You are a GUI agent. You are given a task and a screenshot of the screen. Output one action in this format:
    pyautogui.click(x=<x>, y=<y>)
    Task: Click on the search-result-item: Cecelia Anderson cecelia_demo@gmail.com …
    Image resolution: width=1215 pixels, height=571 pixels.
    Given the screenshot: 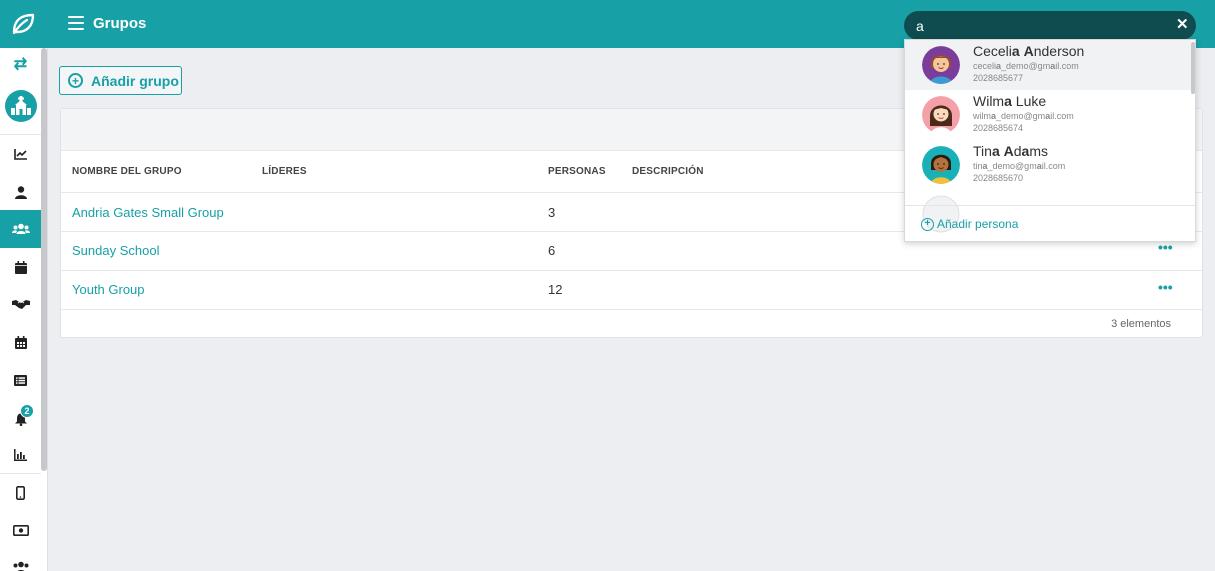 What is the action you would take?
    pyautogui.click(x=1048, y=65)
    